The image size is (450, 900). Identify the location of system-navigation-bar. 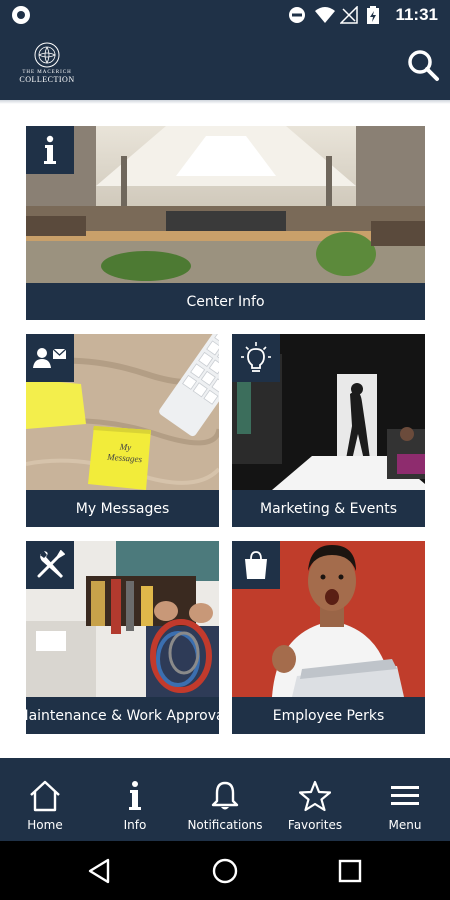
(225, 870).